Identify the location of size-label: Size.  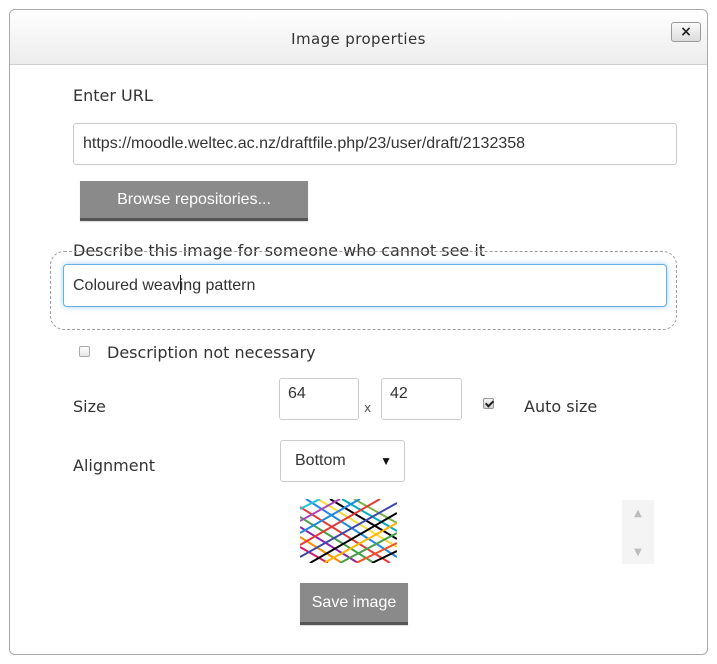
(89, 406).